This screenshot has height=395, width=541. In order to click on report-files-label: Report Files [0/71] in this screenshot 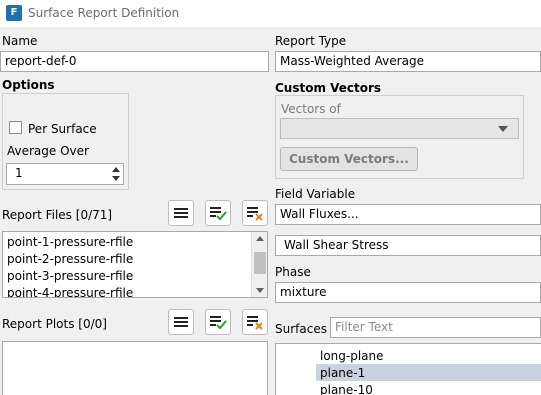, I will do `click(57, 215)`.